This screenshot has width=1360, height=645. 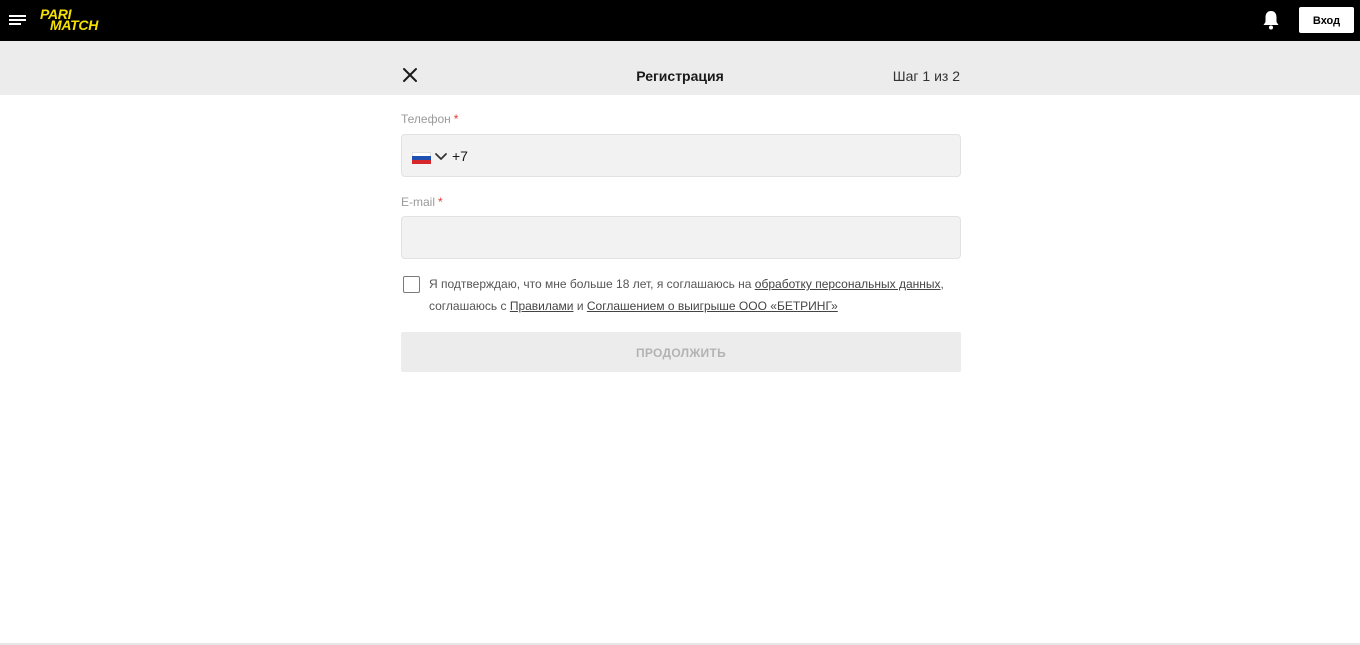 I want to click on phone-field, so click(x=681, y=155).